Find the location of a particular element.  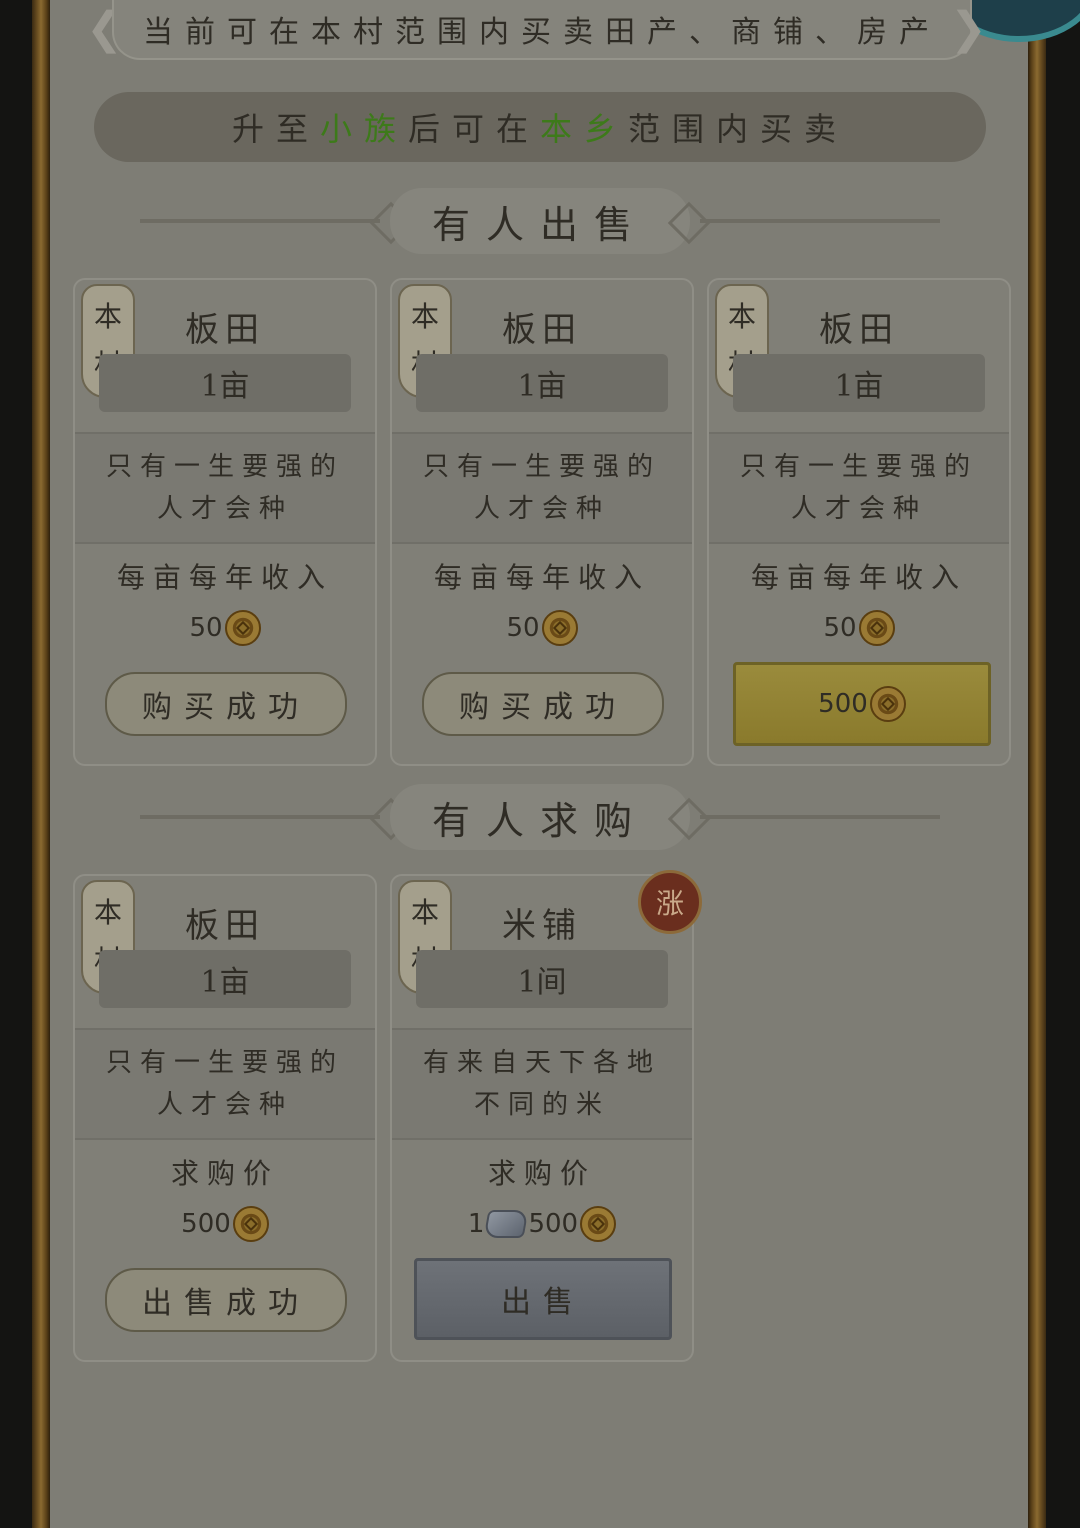

banner-ornament-right-icon: ❯ is located at coordinates (968, 28).